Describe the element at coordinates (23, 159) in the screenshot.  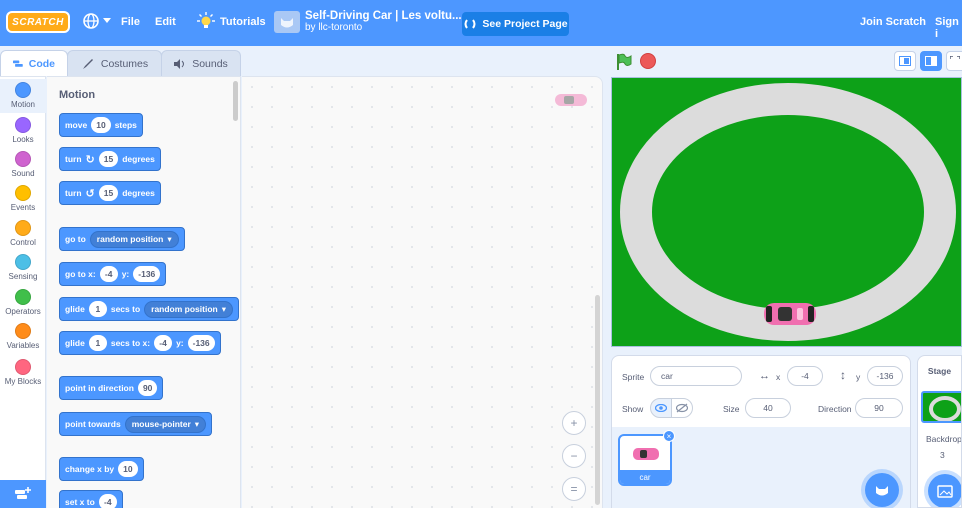
I see `sound-dot-icon` at that location.